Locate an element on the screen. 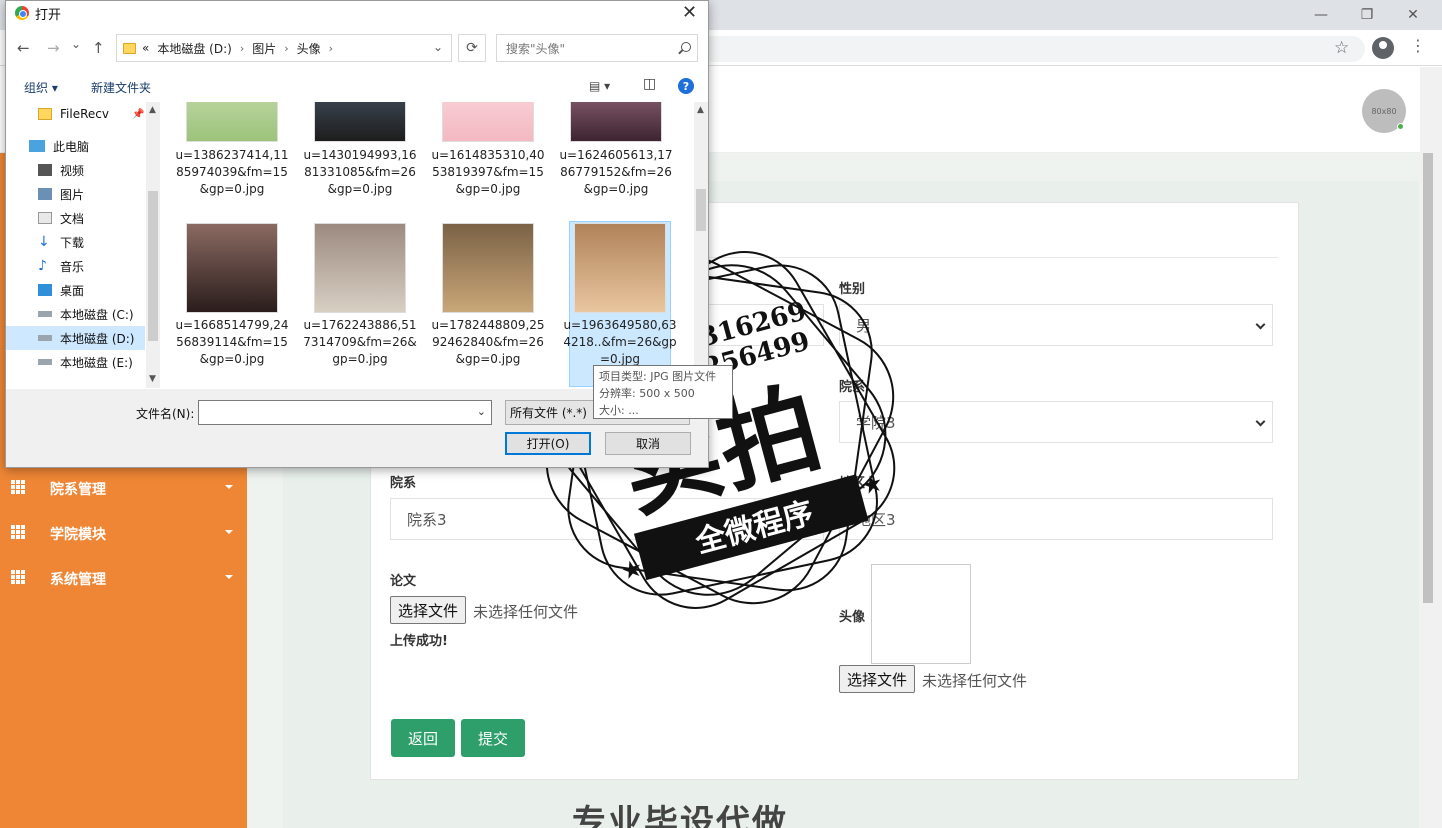 Image resolution: width=1442 pixels, height=828 pixels. file-name: u=1782448809,2592462840&fm=26&gp=0.jpg is located at coordinates (488, 342).